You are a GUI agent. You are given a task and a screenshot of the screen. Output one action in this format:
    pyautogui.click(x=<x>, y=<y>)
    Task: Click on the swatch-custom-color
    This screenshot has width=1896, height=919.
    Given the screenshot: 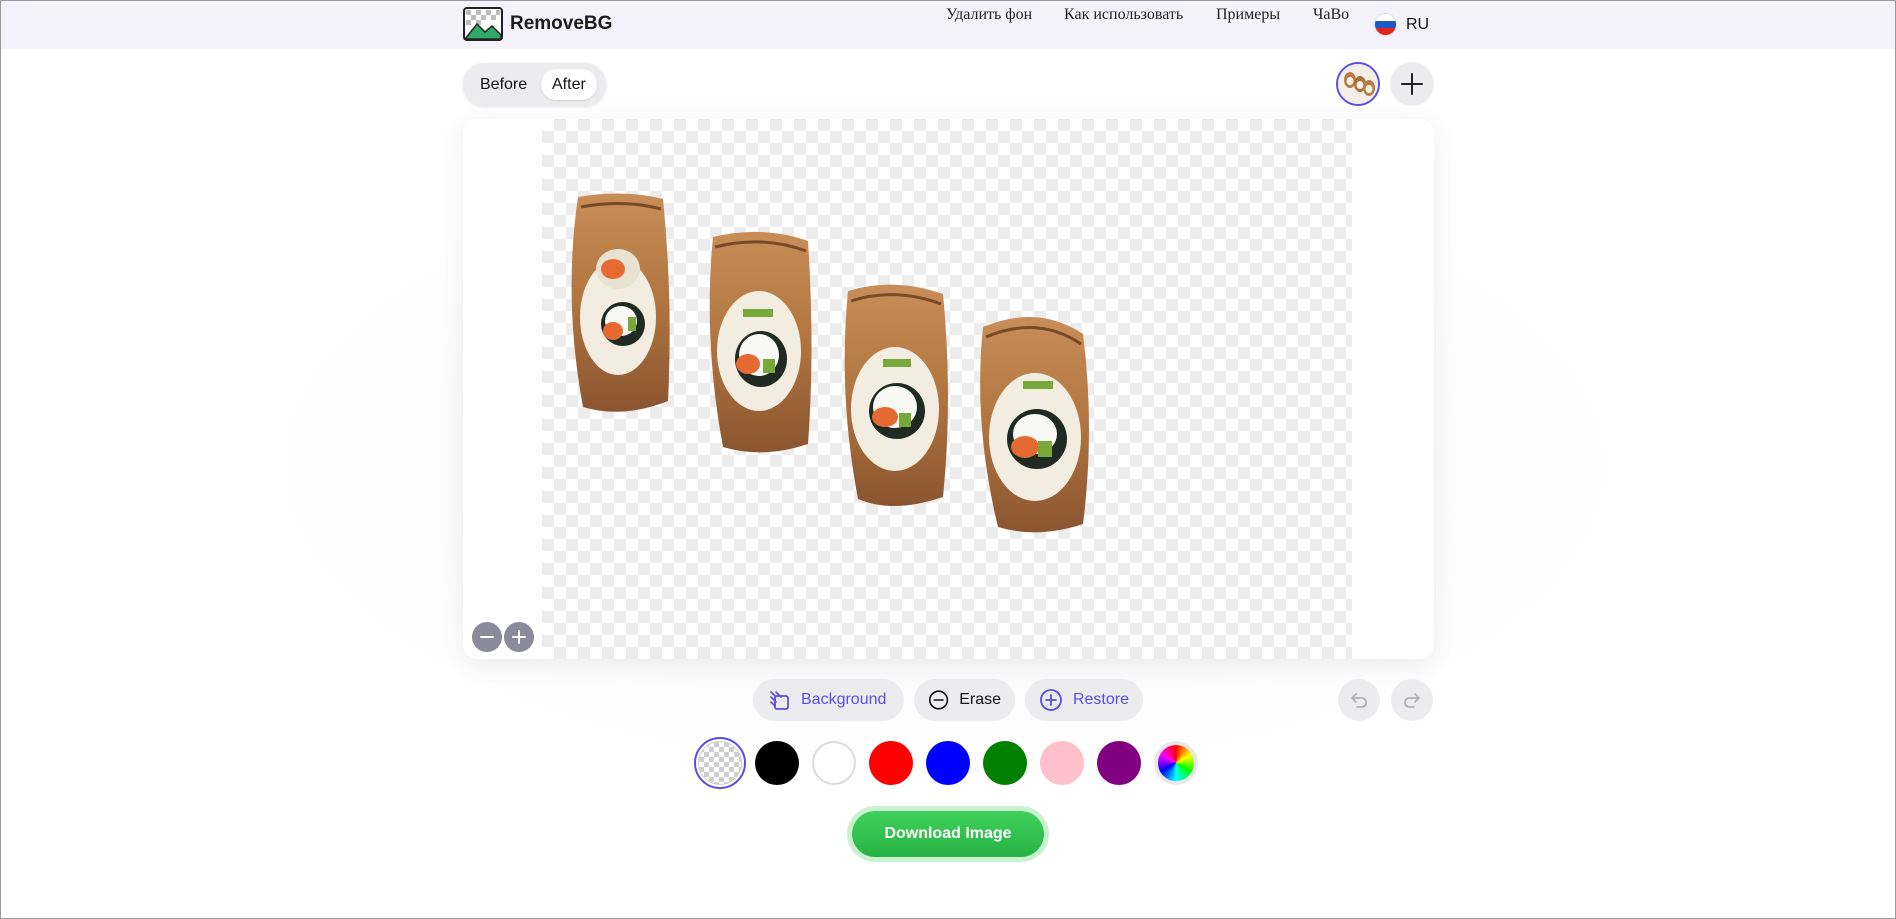 What is the action you would take?
    pyautogui.click(x=1176, y=763)
    